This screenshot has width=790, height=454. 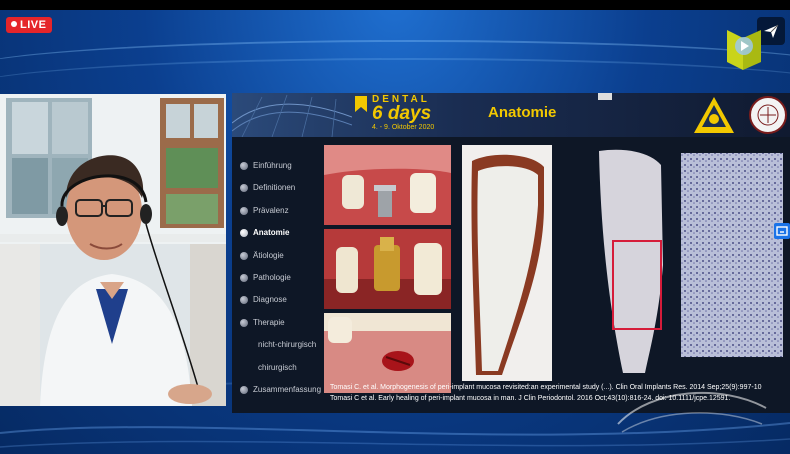 I want to click on microscopy-image, so click(x=691, y=261).